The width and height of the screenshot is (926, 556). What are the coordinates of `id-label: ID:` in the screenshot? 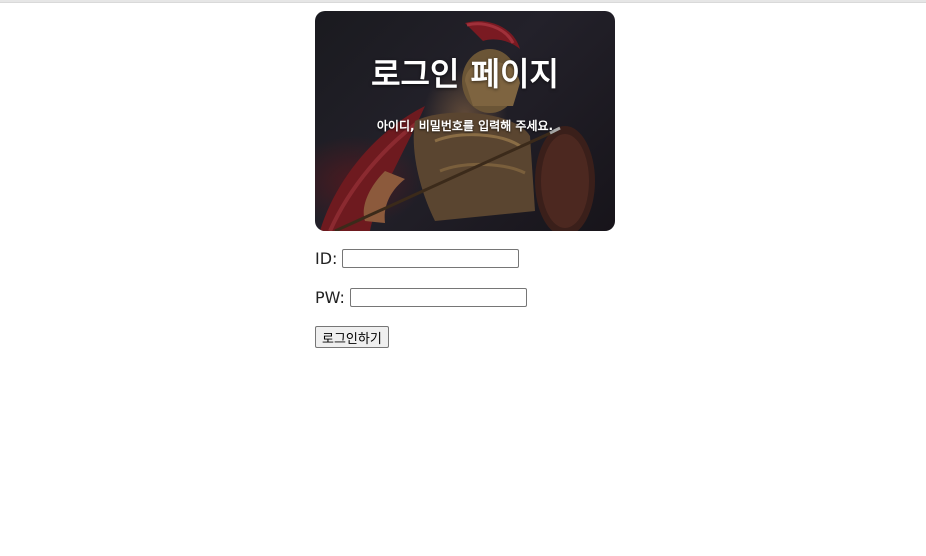 It's located at (326, 258).